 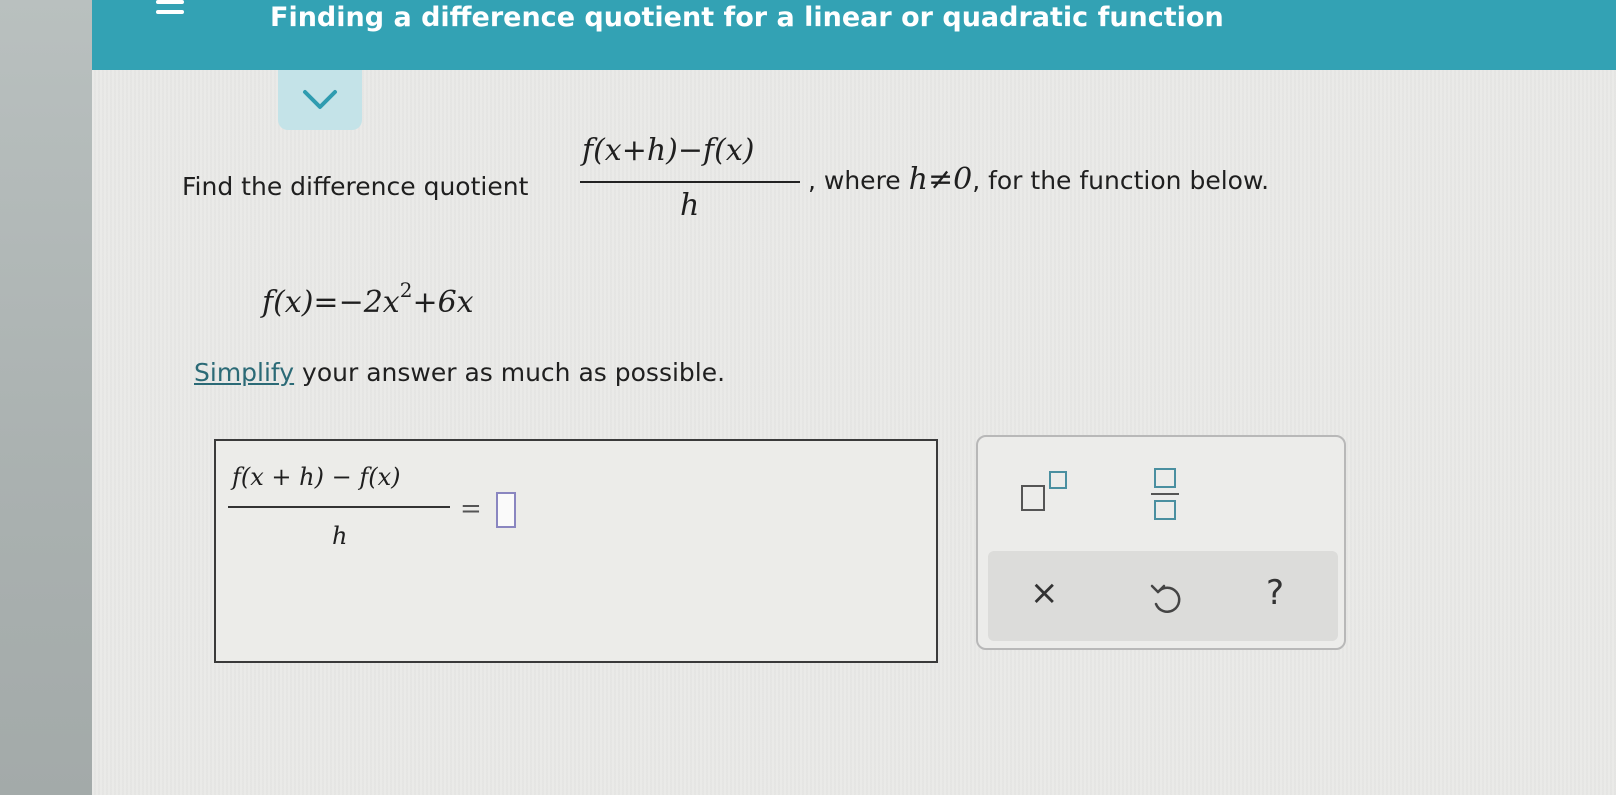 I want to click on condition-math: h≠0, so click(x=940, y=179).